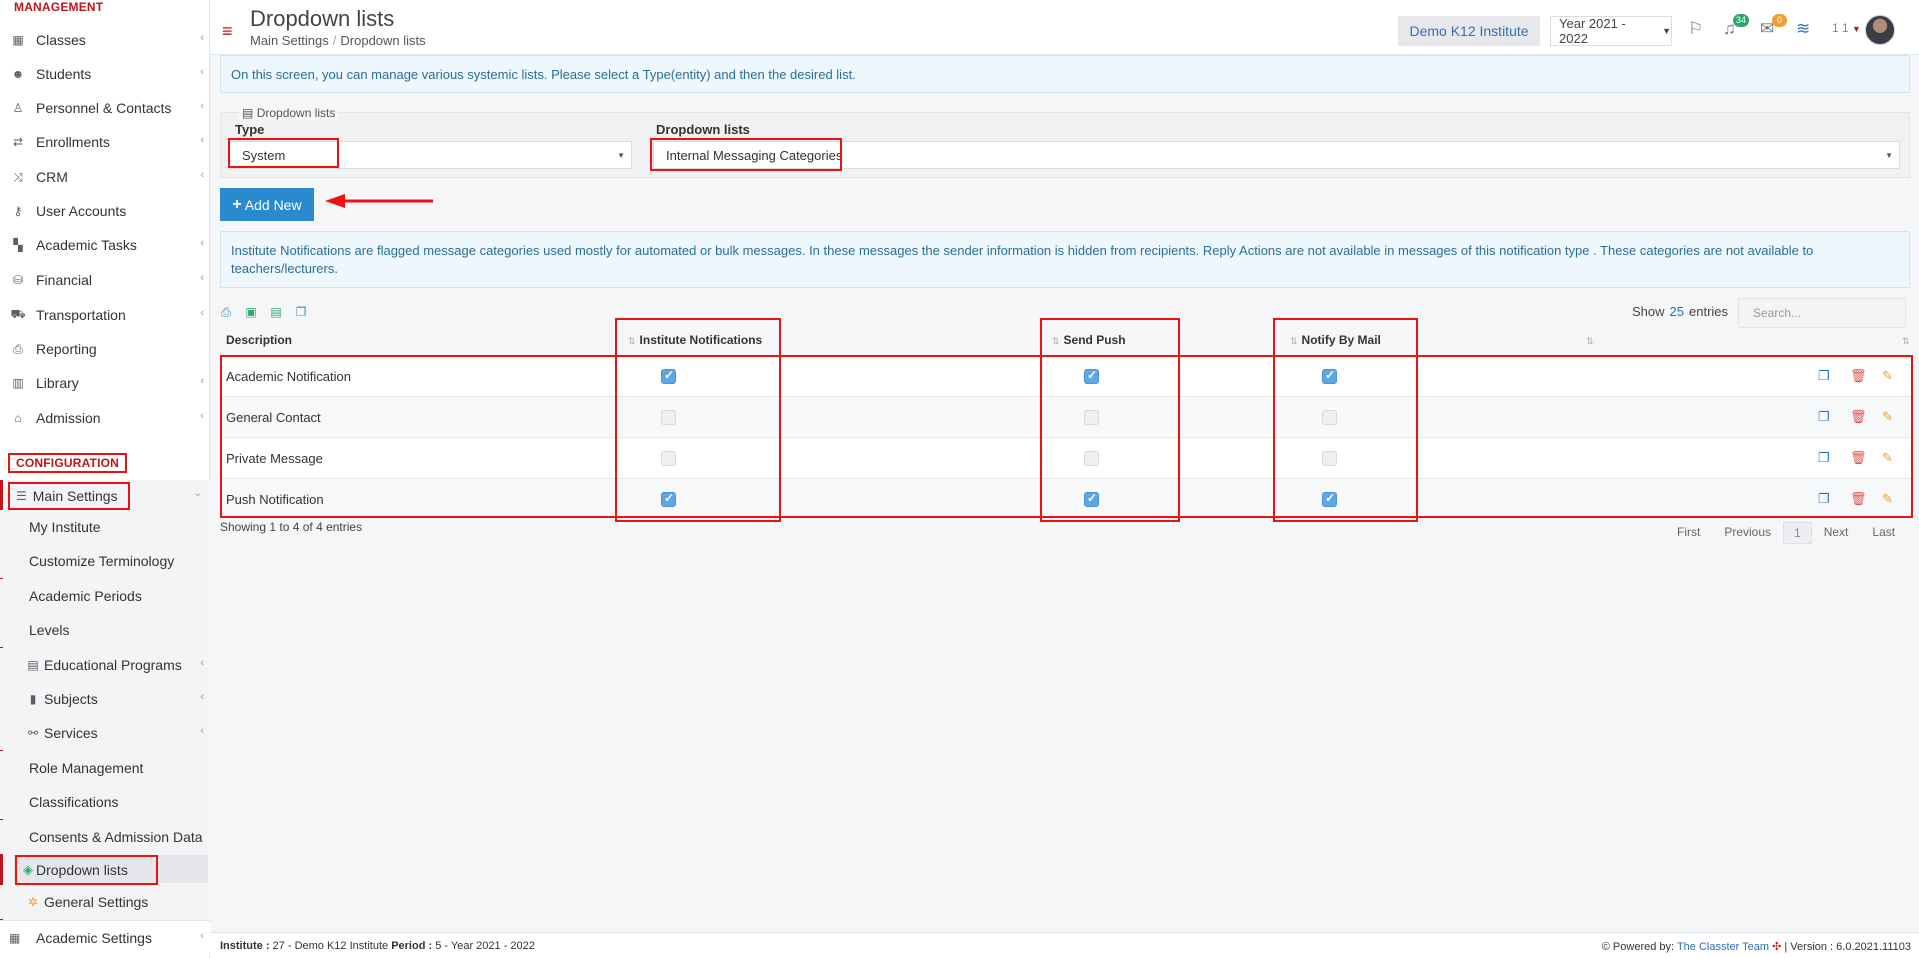 Image resolution: width=1919 pixels, height=958 pixels. I want to click on sidebar-item-label: Customize Terminology, so click(102, 561).